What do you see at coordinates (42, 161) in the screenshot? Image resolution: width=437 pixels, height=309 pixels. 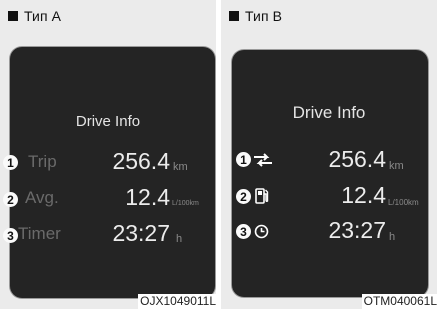 I see `row-label: Trip` at bounding box center [42, 161].